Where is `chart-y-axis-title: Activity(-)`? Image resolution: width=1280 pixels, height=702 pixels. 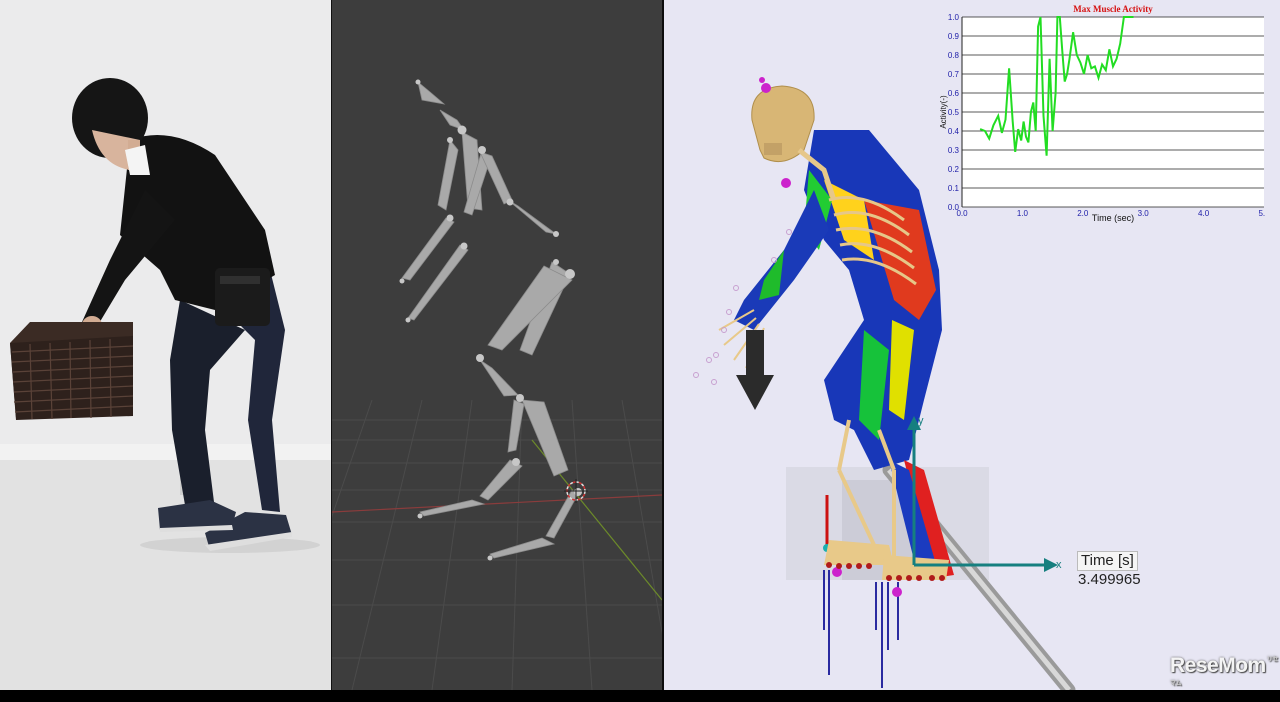 chart-y-axis-title: Activity(-) is located at coordinates (943, 112).